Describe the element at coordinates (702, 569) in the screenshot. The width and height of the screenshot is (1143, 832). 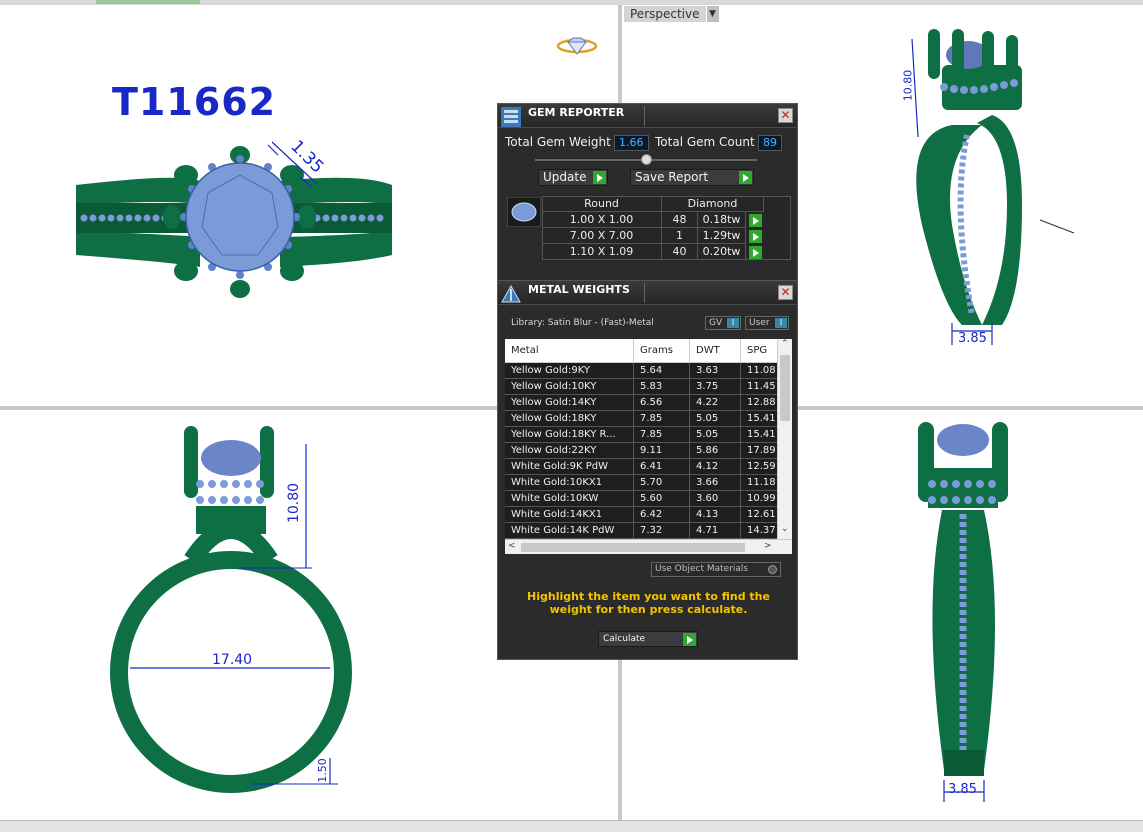
I see `use-object-materials-label: Use Object Materials` at that location.